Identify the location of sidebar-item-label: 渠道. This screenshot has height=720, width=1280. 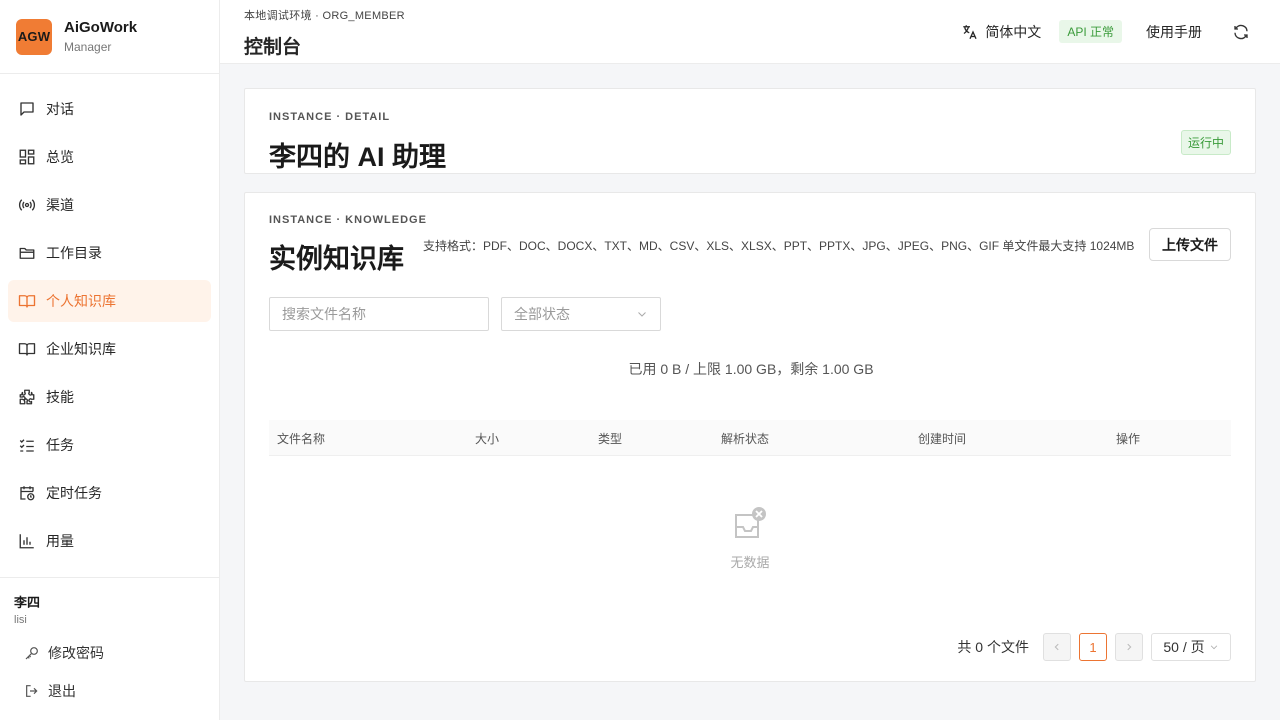
(60, 205).